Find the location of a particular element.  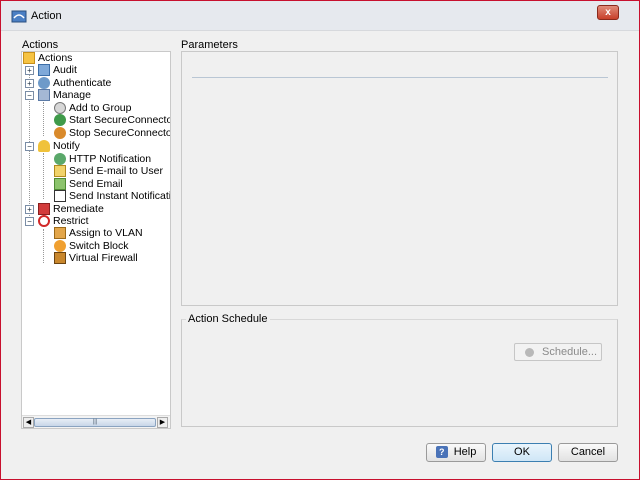

switch-block-icon is located at coordinates (60, 246).